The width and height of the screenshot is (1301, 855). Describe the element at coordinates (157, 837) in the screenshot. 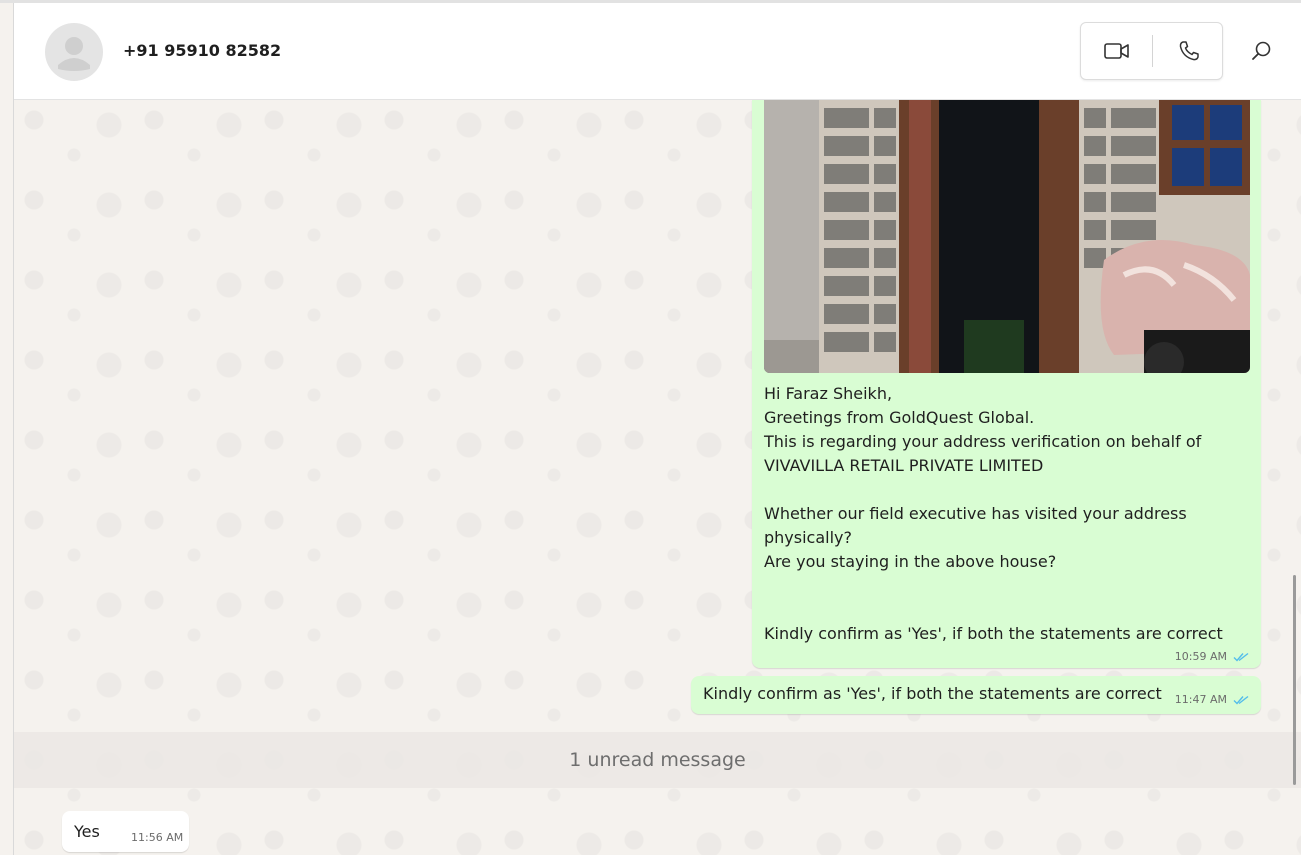

I see `message-time: 11:56 AM` at that location.